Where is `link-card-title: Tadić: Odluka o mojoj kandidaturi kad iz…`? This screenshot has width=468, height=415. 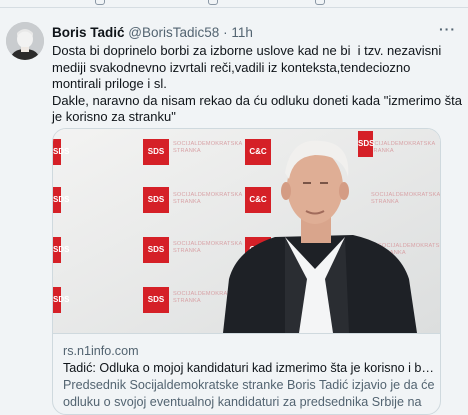
link-card-title: Tadić: Odluka o mojoj kandidaturi kad iz… is located at coordinates (249, 368).